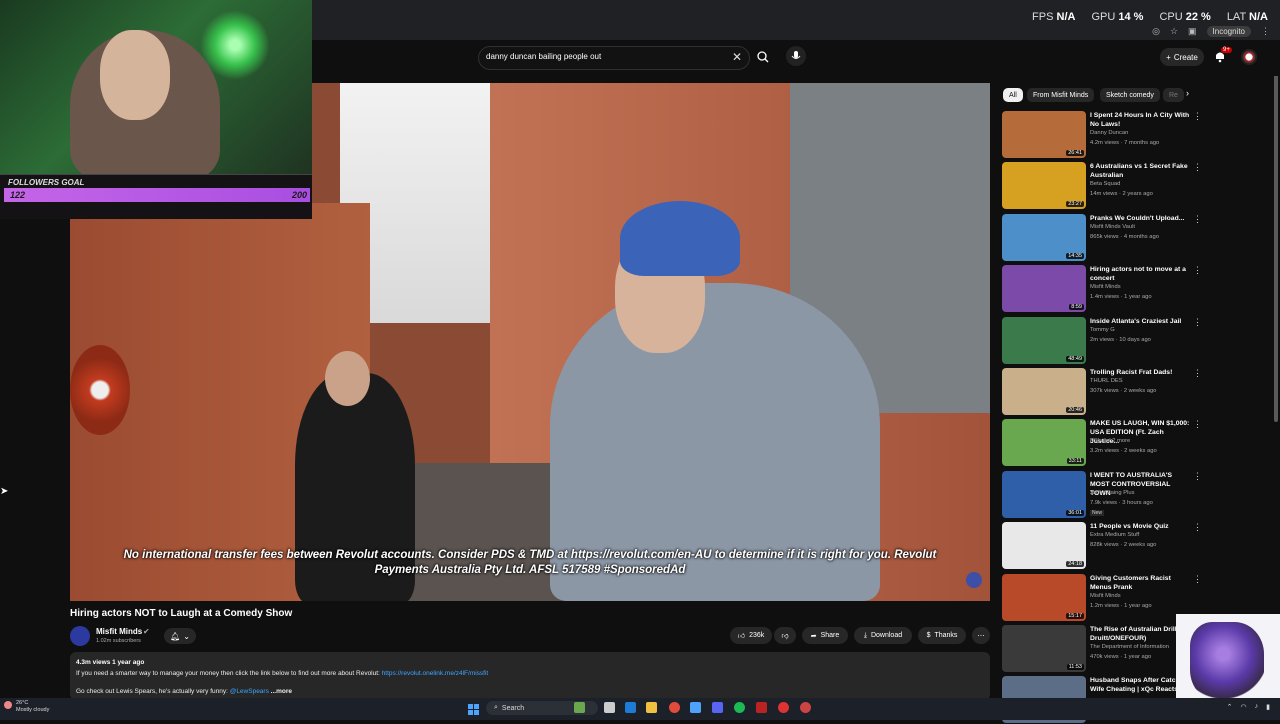  What do you see at coordinates (1141, 274) in the screenshot?
I see `recommendation-title: Hiring actors not to move at a concert` at bounding box center [1141, 274].